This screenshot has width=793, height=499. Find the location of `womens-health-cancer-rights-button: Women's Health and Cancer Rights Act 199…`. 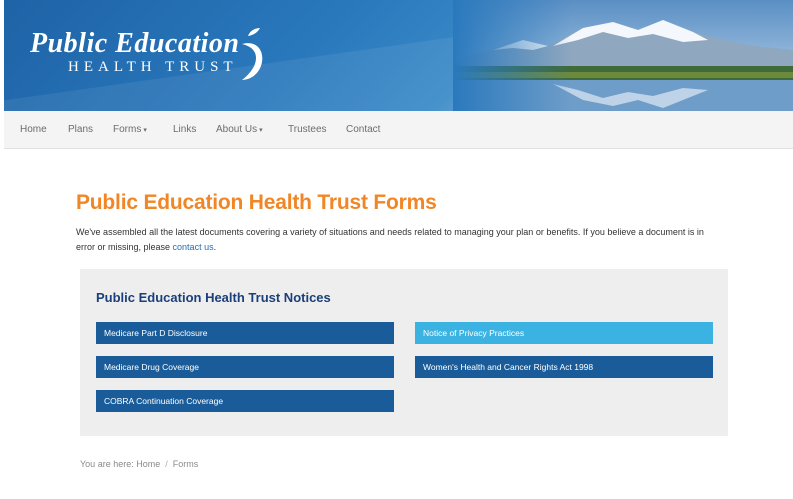

womens-health-cancer-rights-button: Women's Health and Cancer Rights Act 199… is located at coordinates (564, 367).